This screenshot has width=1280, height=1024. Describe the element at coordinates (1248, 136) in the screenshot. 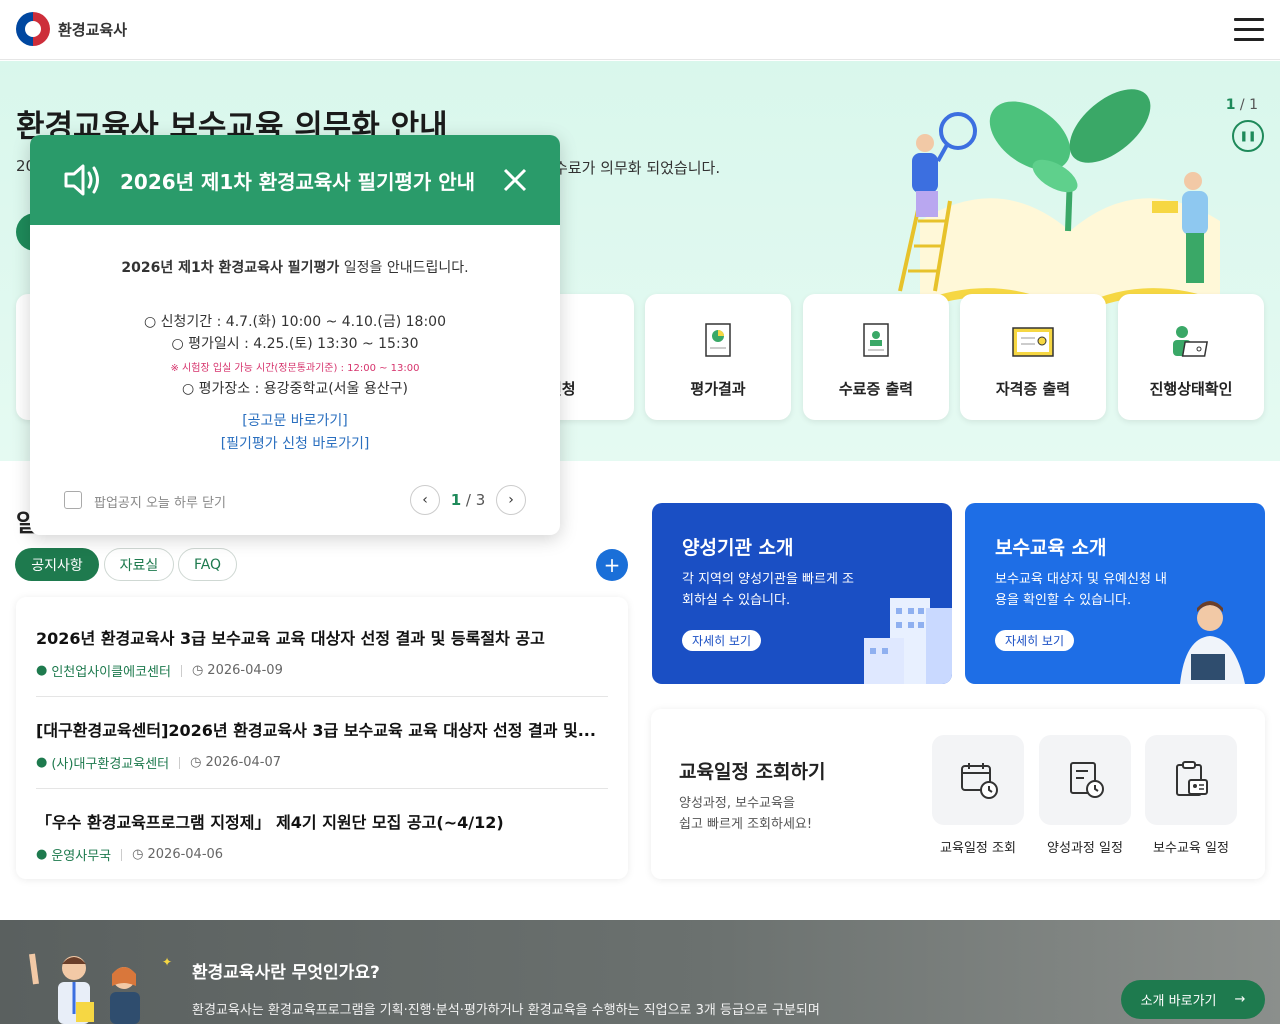

I see `pause-icon: ❚❚` at that location.